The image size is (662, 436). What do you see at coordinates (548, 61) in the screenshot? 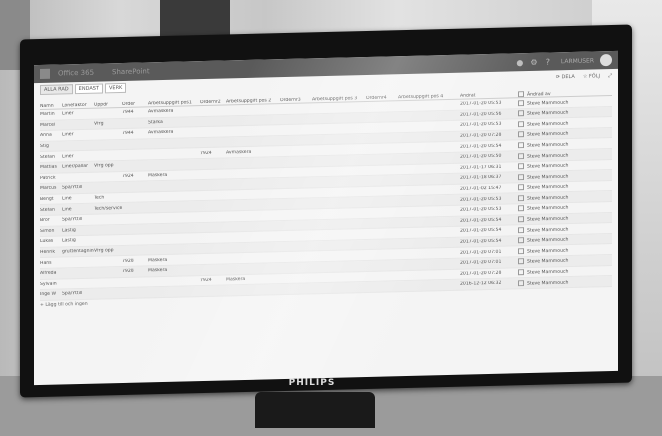
I see `help-icon: ?` at bounding box center [548, 61].